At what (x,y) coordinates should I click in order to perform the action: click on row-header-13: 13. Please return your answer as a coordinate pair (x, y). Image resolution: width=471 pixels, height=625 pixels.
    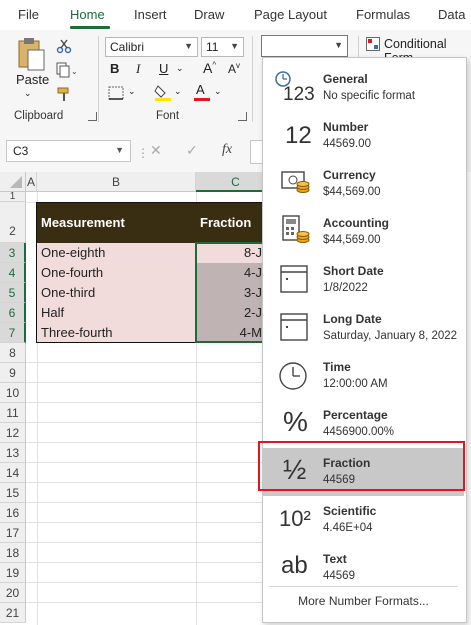
    Looking at the image, I should click on (13, 453).